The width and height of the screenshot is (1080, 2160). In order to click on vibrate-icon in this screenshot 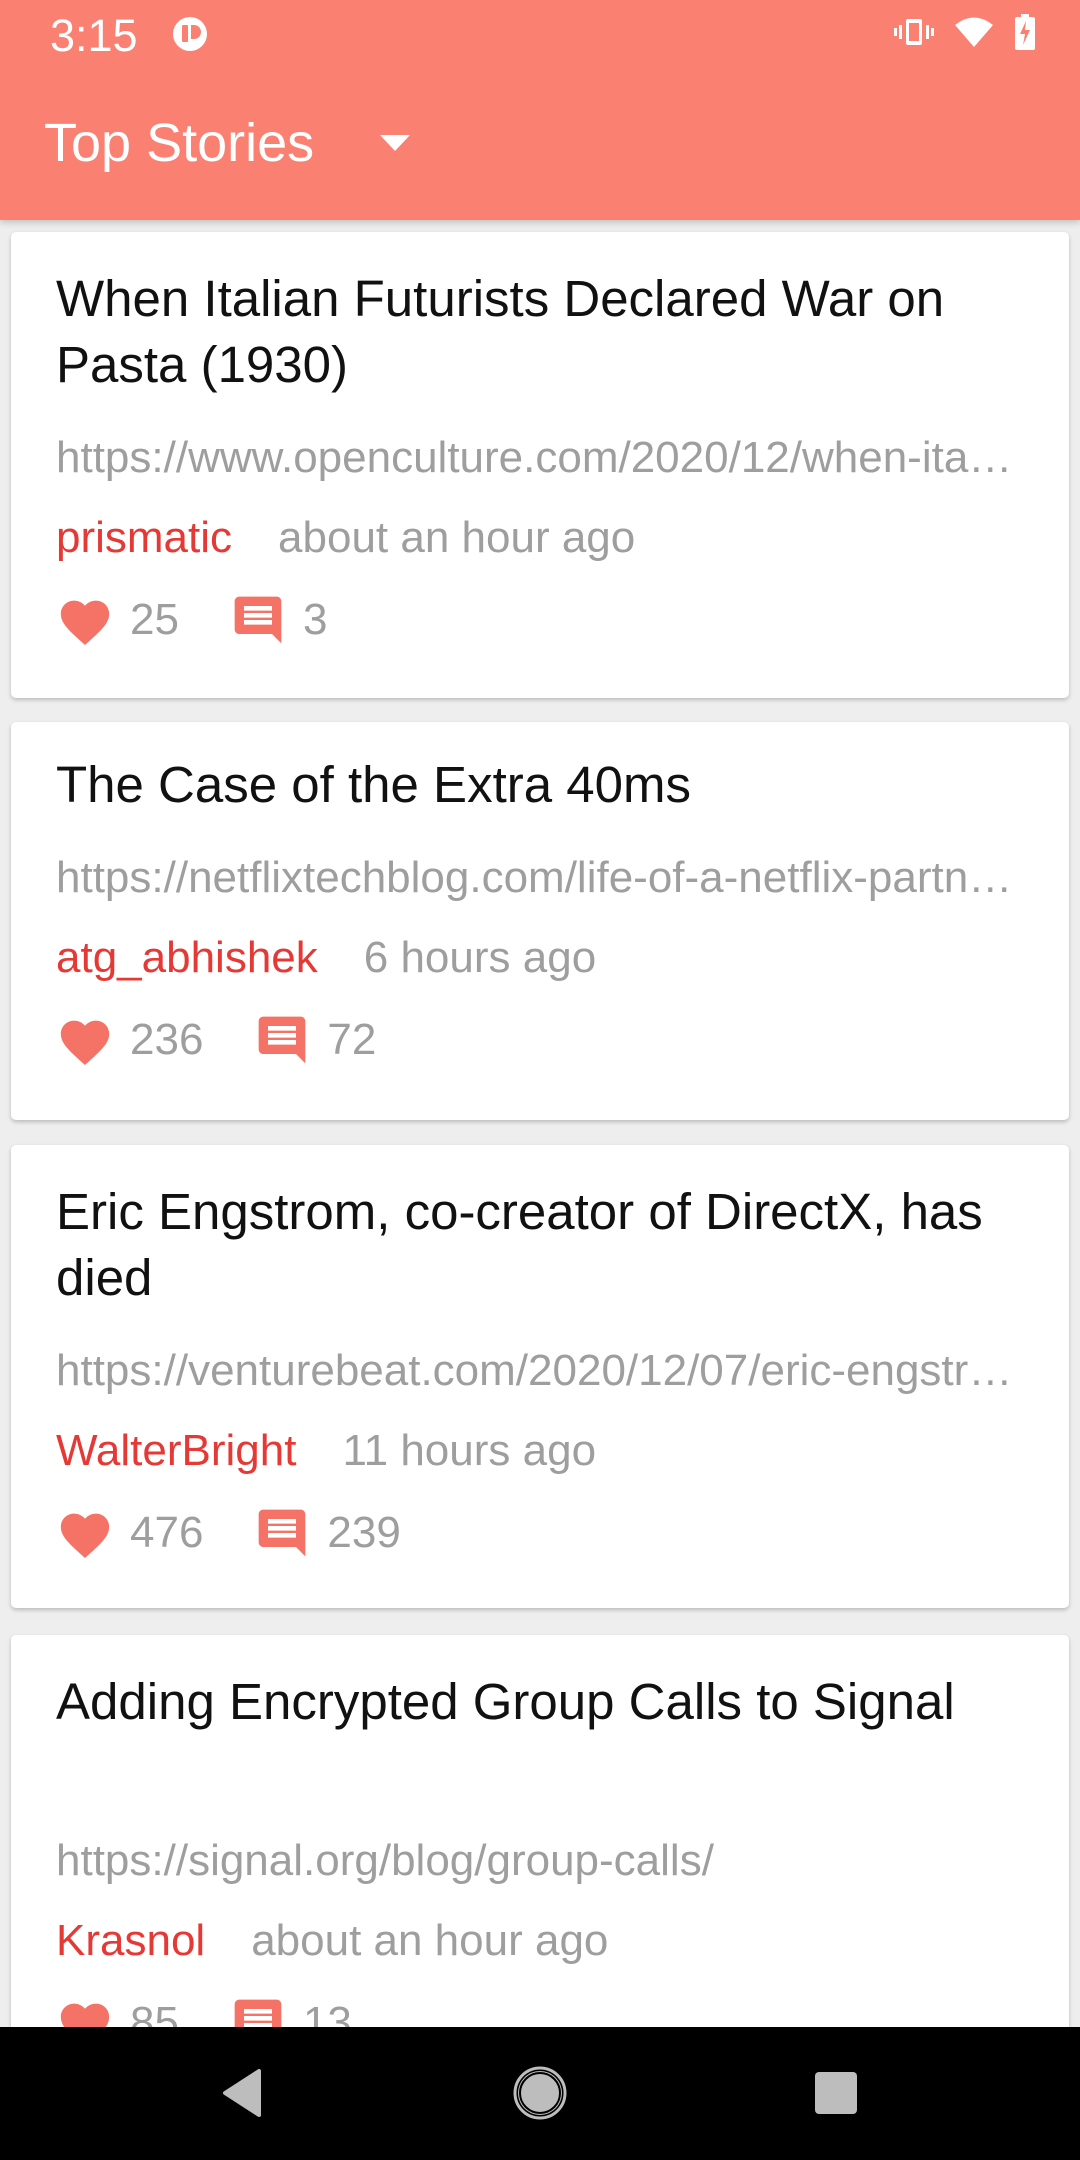, I will do `click(914, 34)`.